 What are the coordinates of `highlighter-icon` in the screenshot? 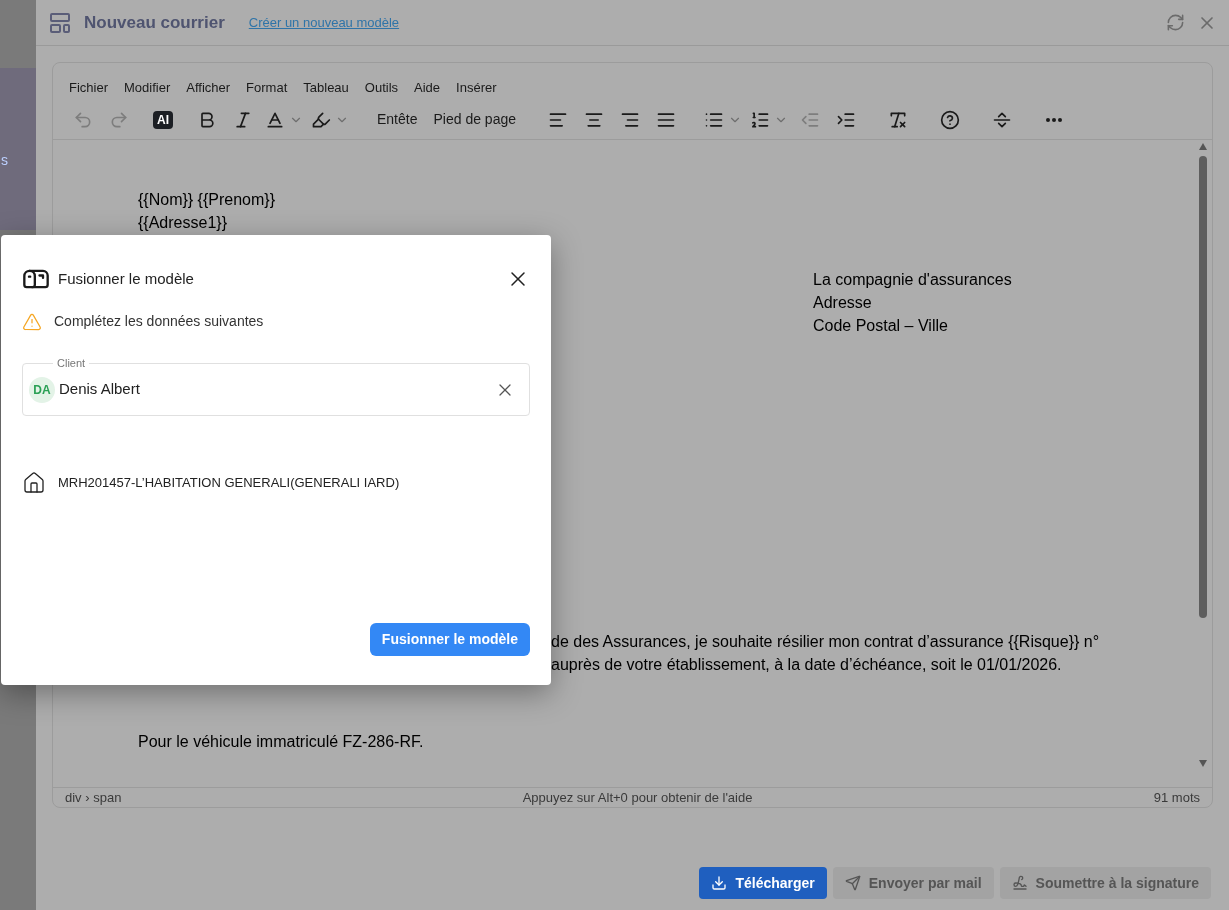 It's located at (321, 119).